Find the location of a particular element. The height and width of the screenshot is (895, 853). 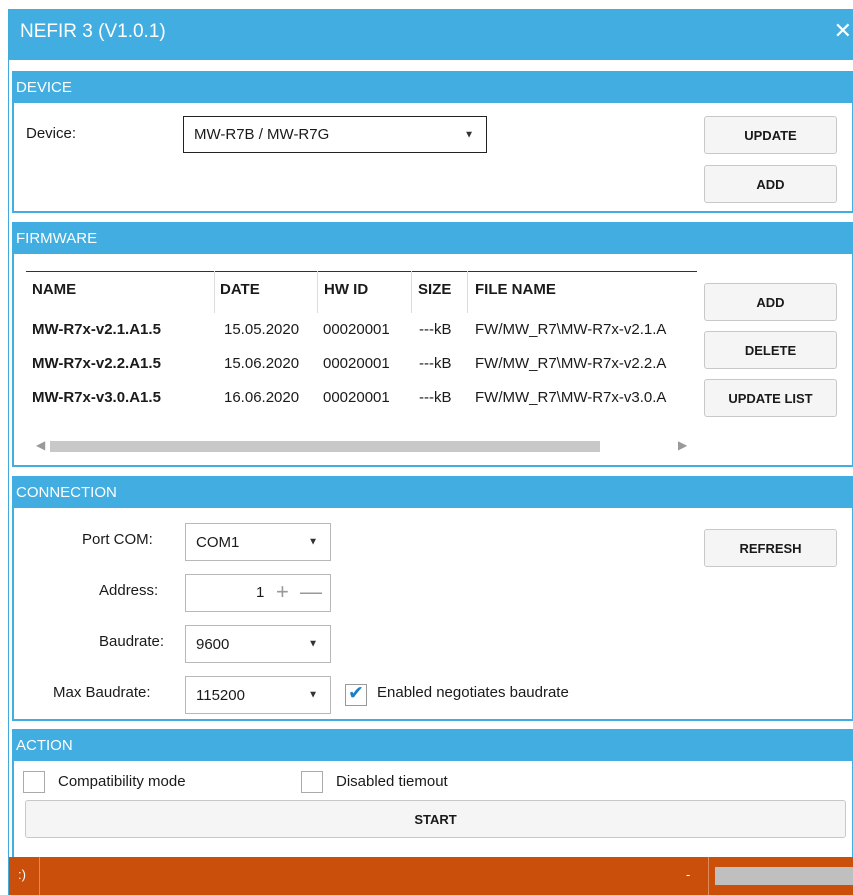

baudrate-label: Baudrate: is located at coordinates (132, 641).